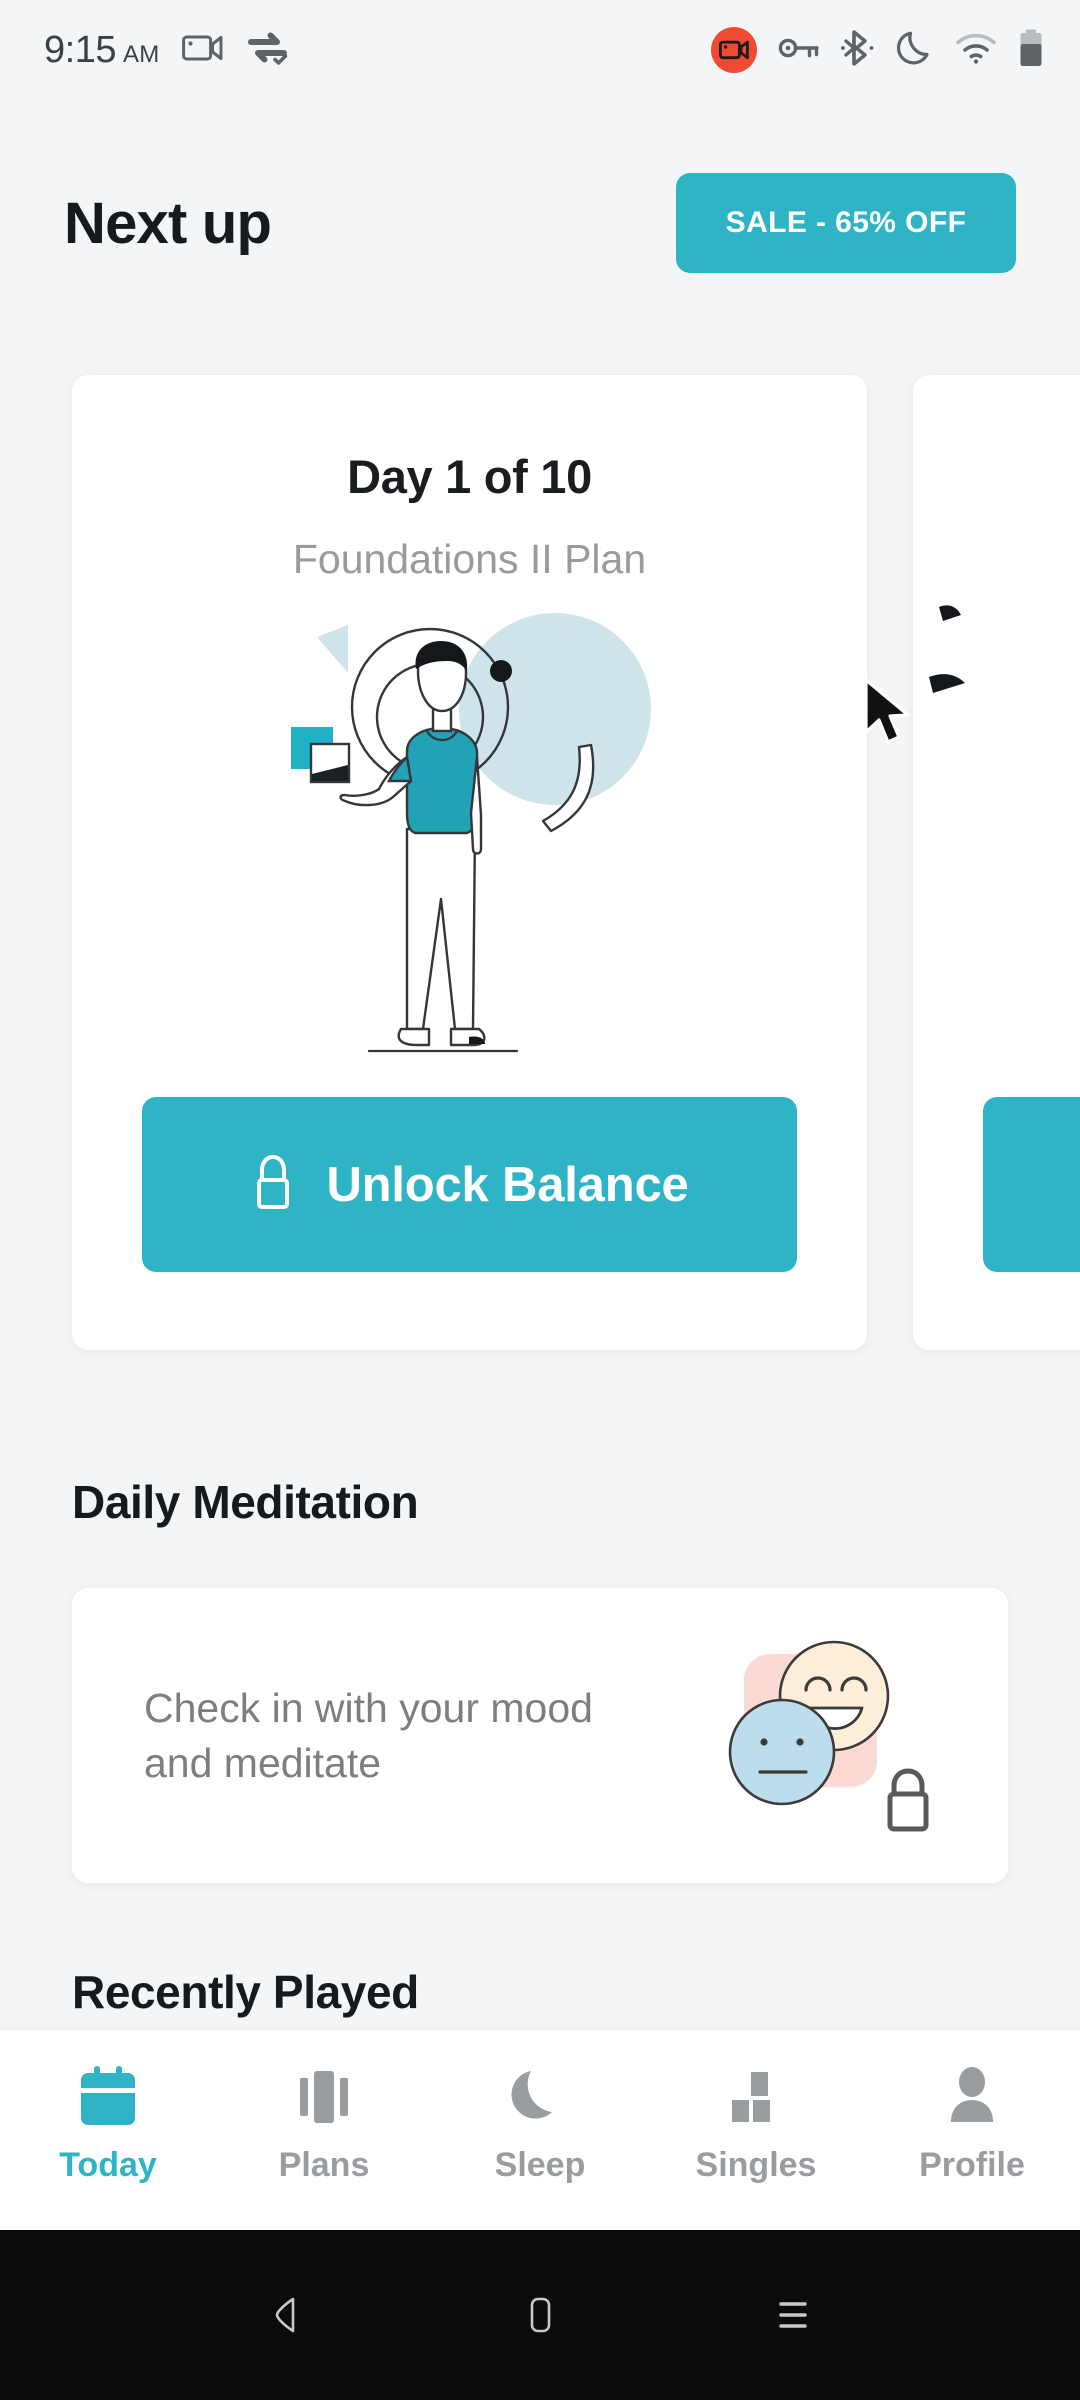 This screenshot has height=2400, width=1080. Describe the element at coordinates (245, 1992) in the screenshot. I see `section-title-recently-played: Recently Played` at that location.